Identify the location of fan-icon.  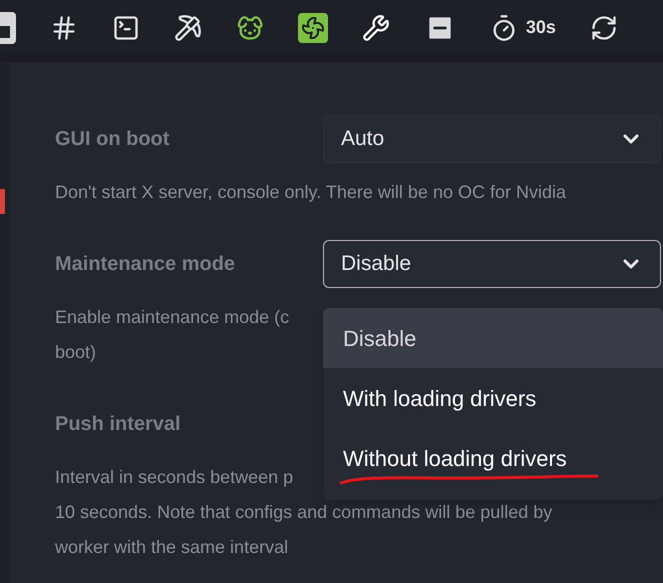
(313, 27).